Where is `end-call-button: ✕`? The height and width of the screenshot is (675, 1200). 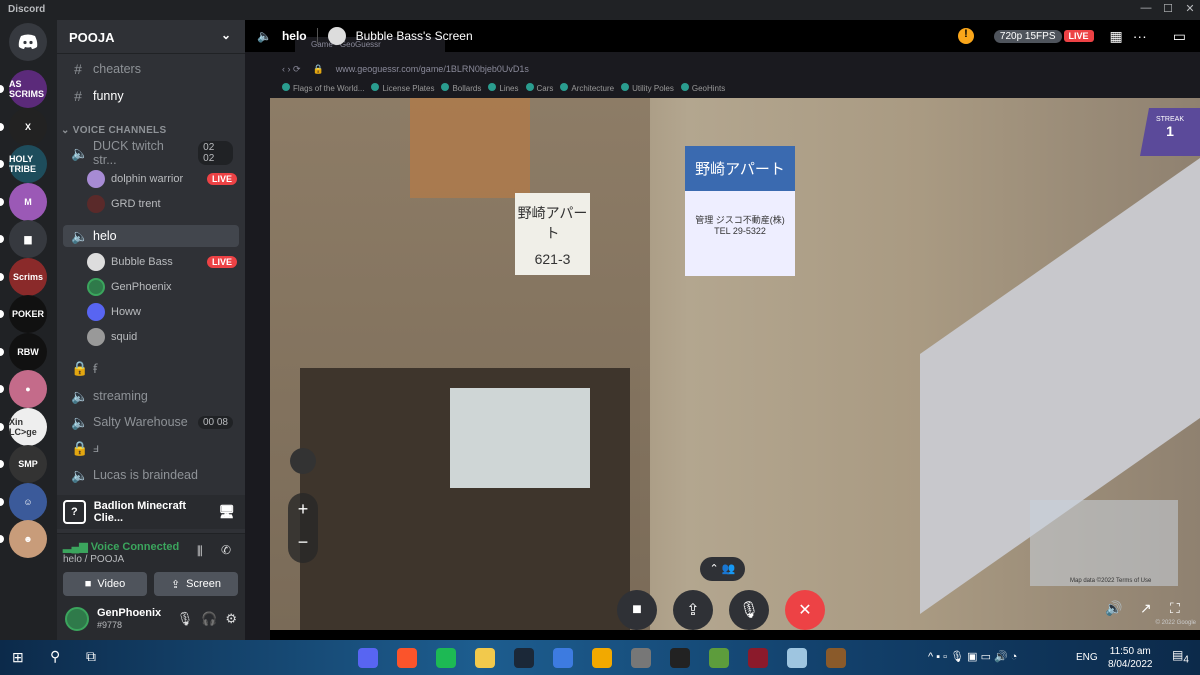 end-call-button: ✕ is located at coordinates (805, 610).